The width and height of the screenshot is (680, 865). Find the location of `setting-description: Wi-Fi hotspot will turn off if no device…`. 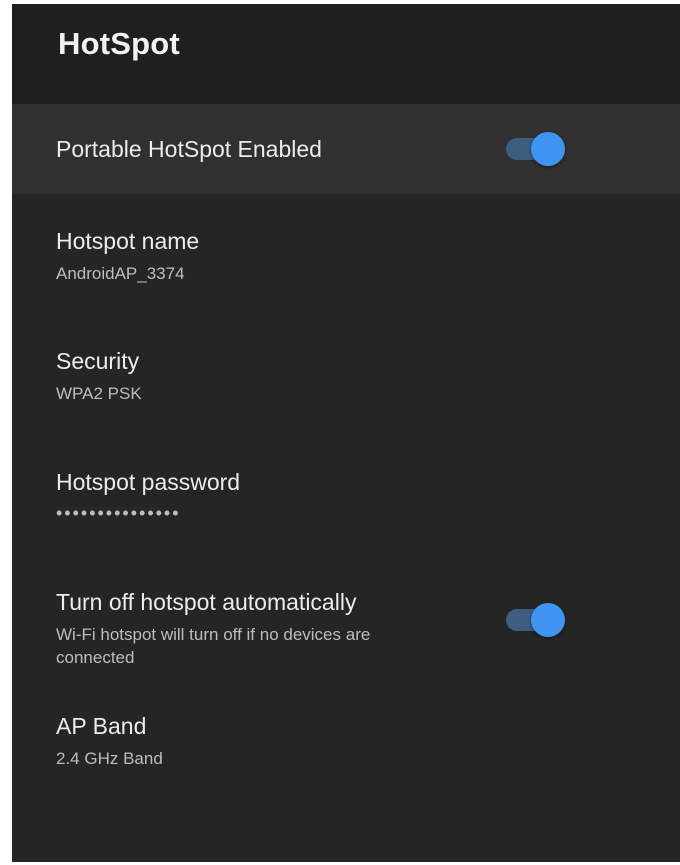

setting-description: Wi-Fi hotspot will turn off if no device… is located at coordinates (213, 646).